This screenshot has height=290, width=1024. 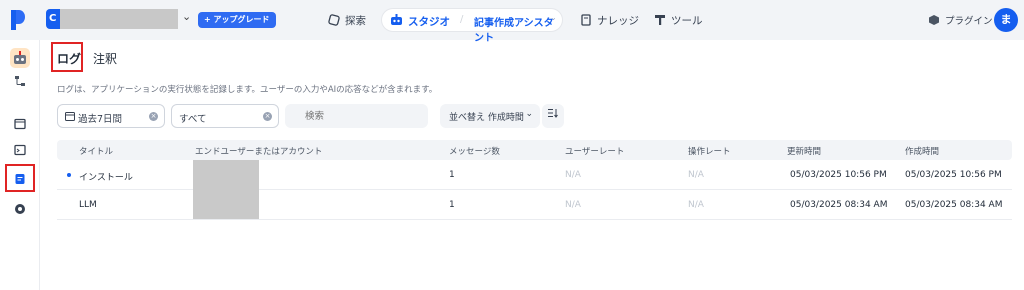 What do you see at coordinates (237, 20) in the screenshot?
I see `upgrade-button: + アップグレード` at bounding box center [237, 20].